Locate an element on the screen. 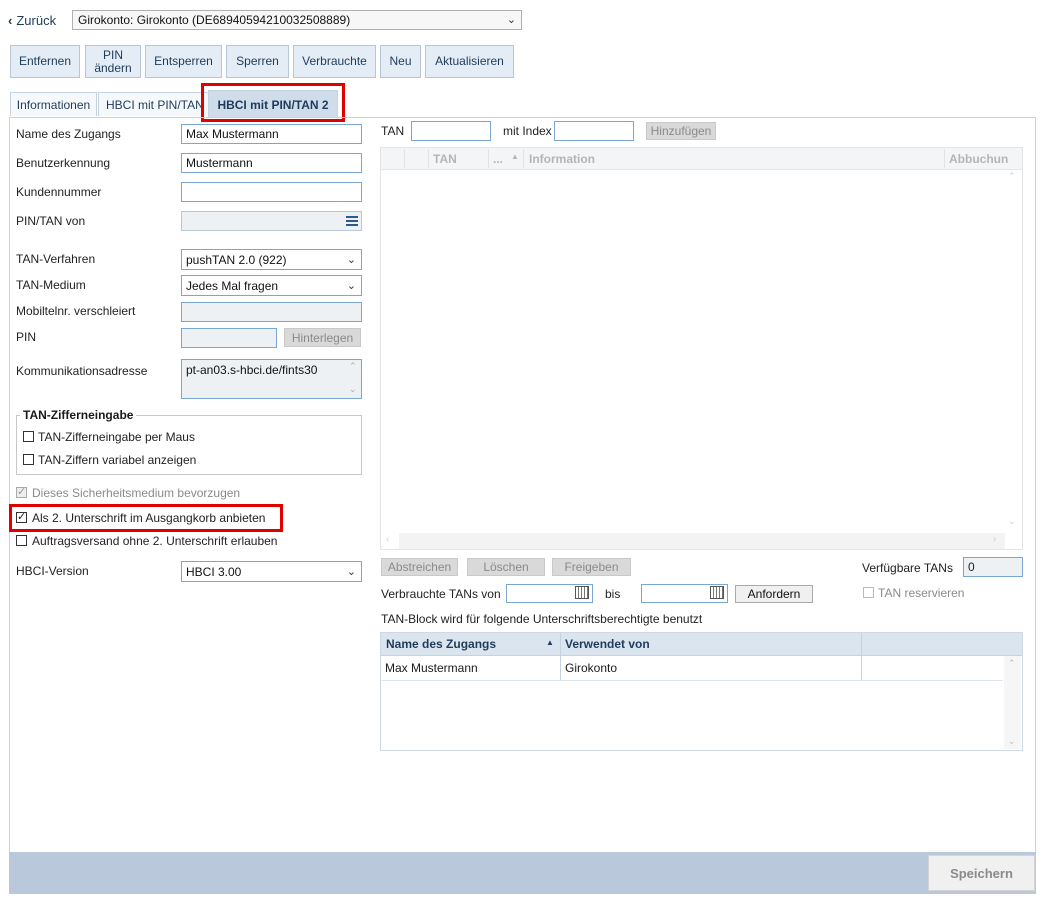 This screenshot has width=1042, height=899. delete-label: Löschen is located at coordinates (506, 567).